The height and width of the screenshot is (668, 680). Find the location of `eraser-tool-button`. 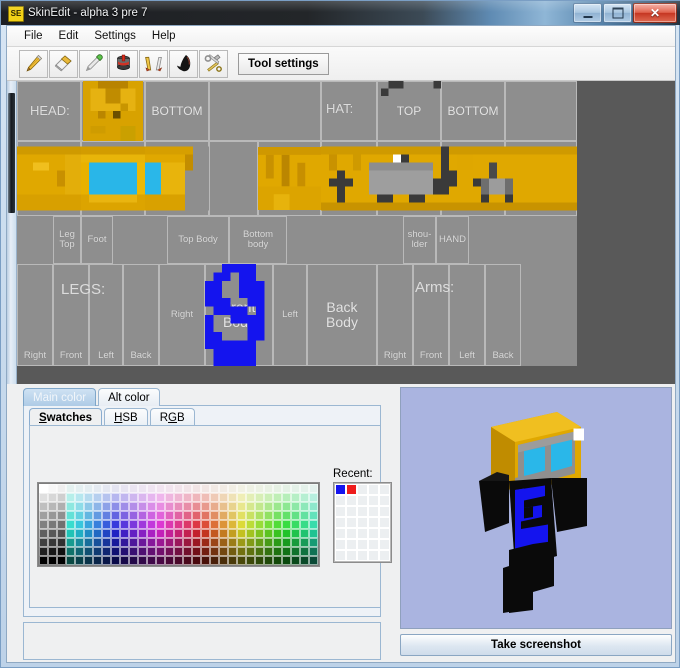

eraser-tool-button is located at coordinates (63, 63).